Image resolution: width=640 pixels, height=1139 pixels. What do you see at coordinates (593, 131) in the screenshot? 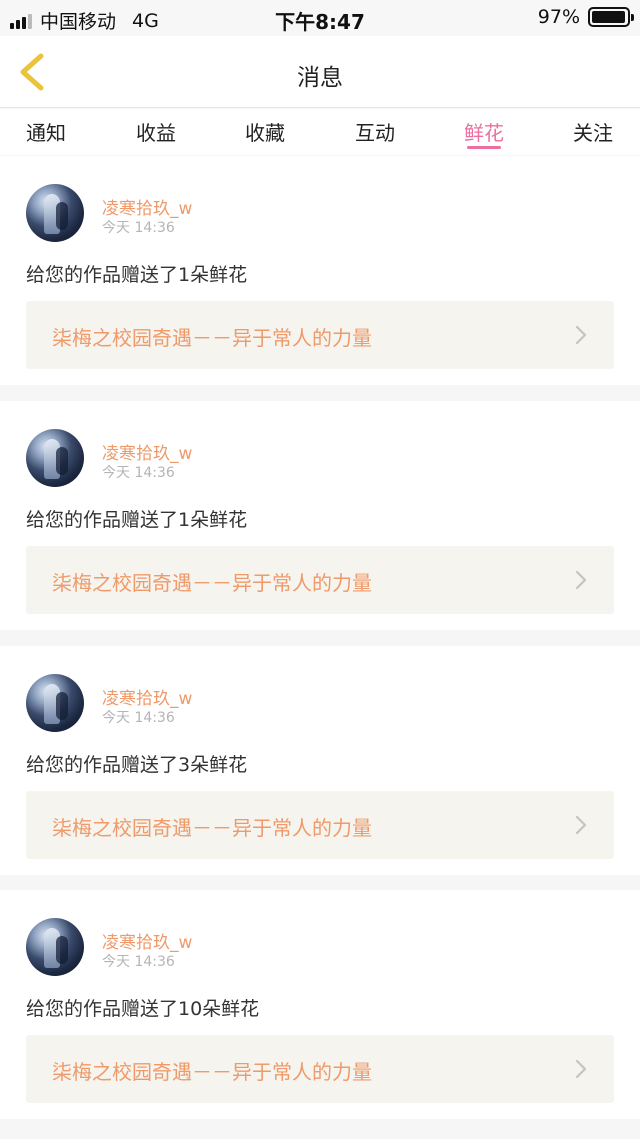
I see `tab-follows: 关注` at bounding box center [593, 131].